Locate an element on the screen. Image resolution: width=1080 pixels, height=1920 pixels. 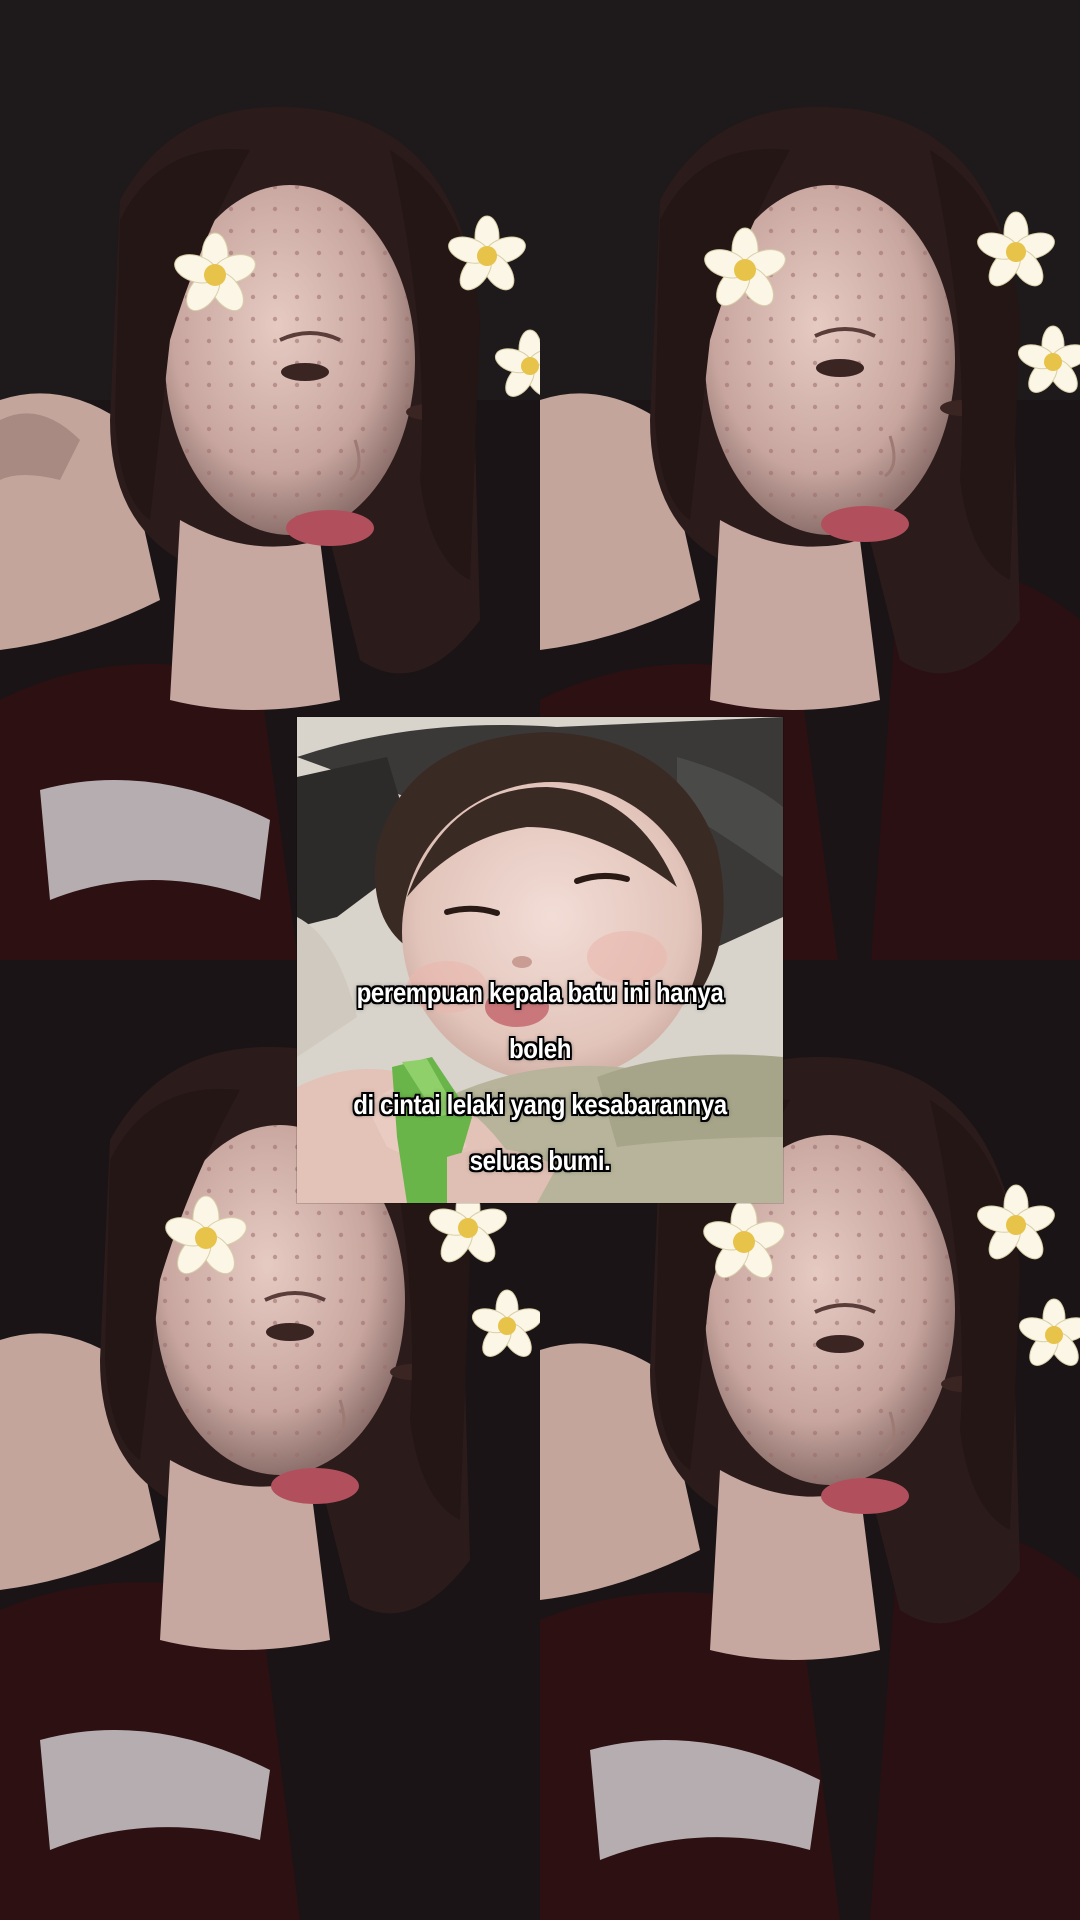
caption-line-1: perempuan kepala batu ini hanya boleh is located at coordinates (540, 1020).